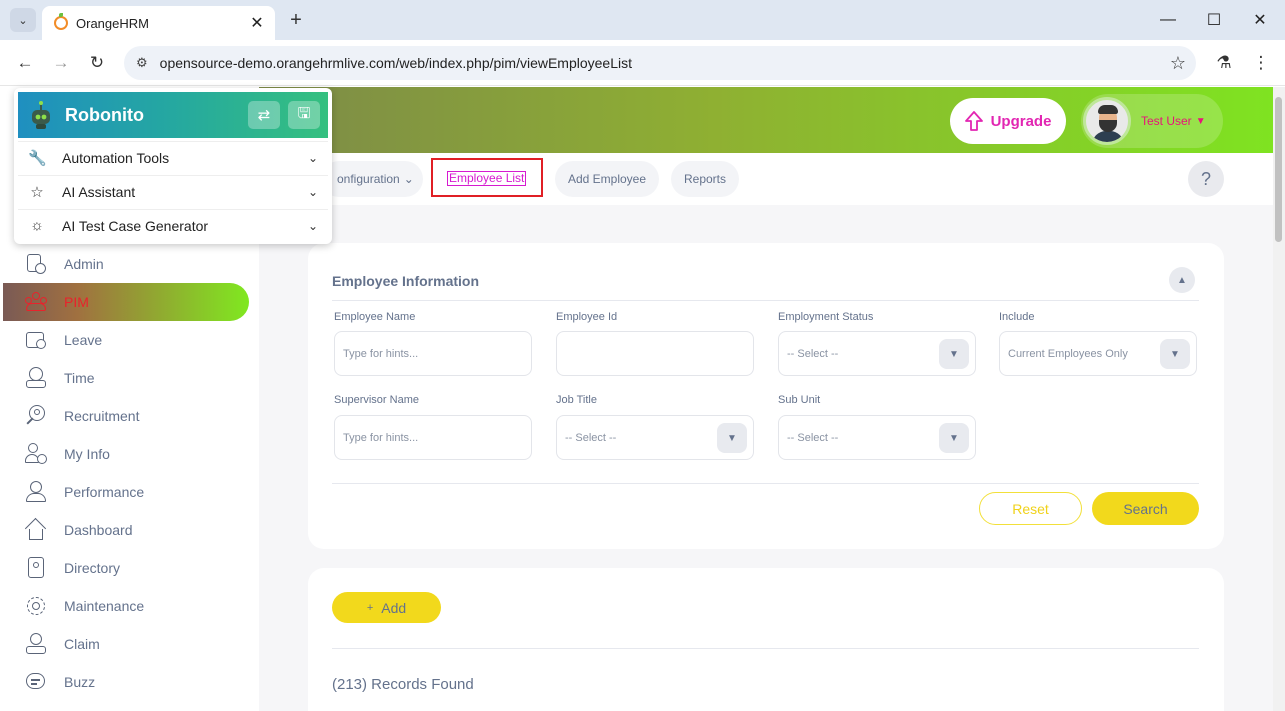 This screenshot has width=1285, height=711. What do you see at coordinates (83, 340) in the screenshot?
I see `sidebar-label-leave: Leave` at bounding box center [83, 340].